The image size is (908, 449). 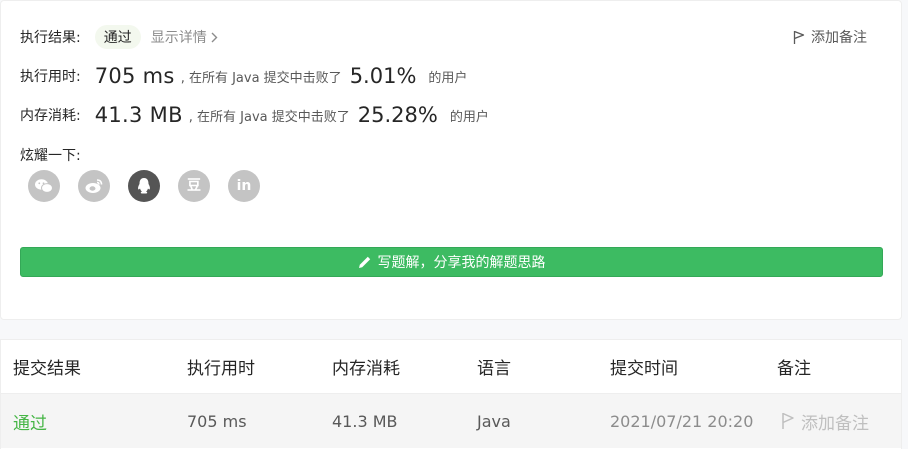 I want to click on memory-text-before: , 在所有 Java 提交中击败了, so click(x=269, y=117).